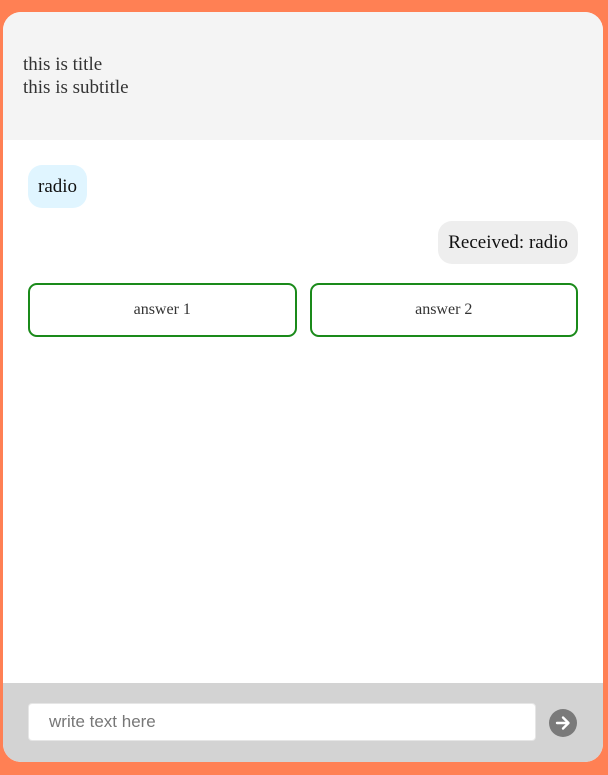  I want to click on outgoing-message: Received: radio, so click(508, 242).